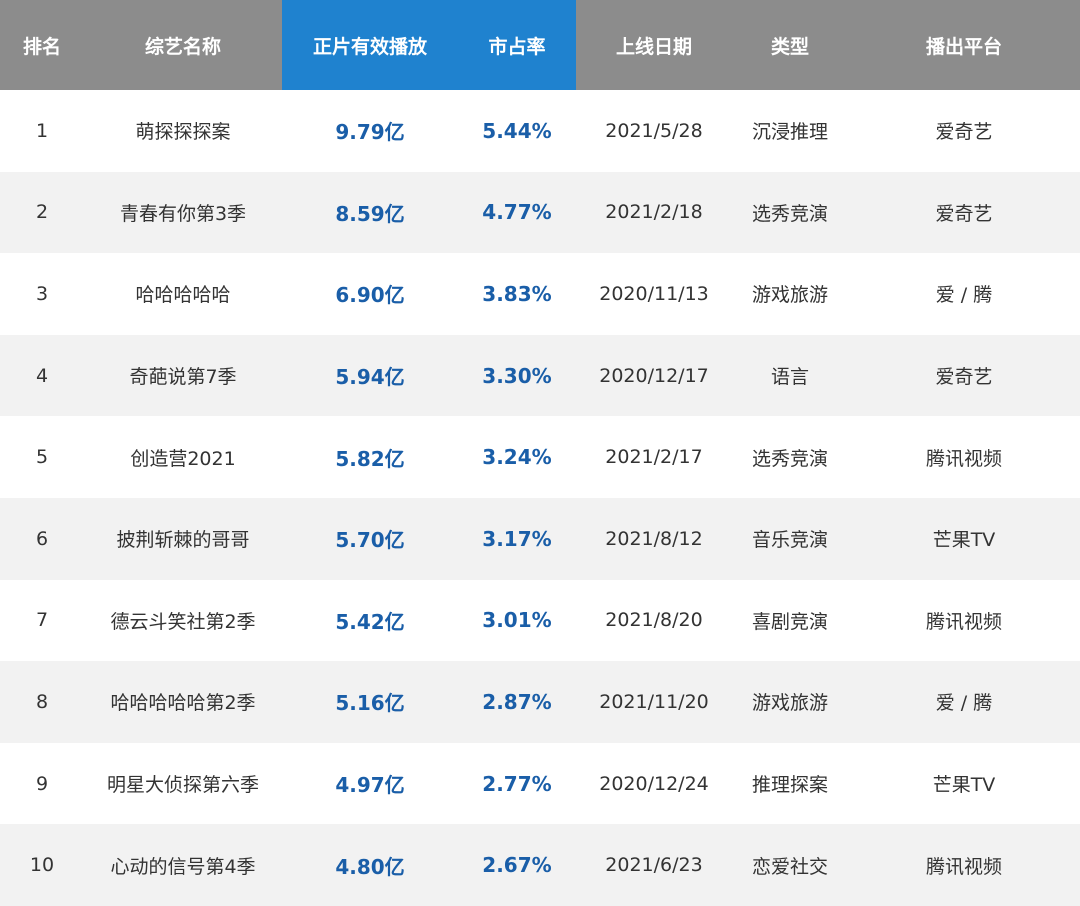  Describe the element at coordinates (370, 458) in the screenshot. I see `plays-cell: 5.82亿` at that location.